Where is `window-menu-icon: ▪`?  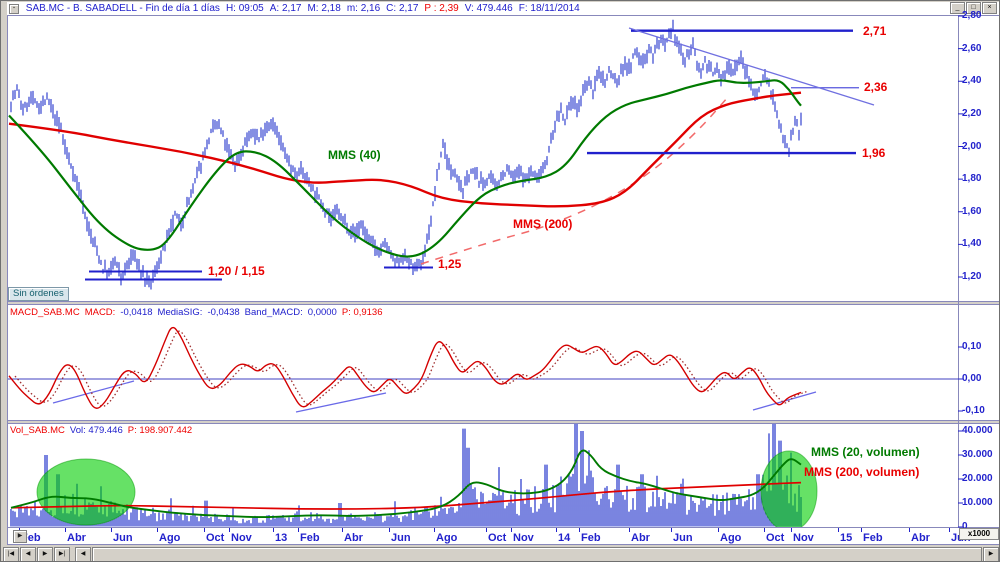 window-menu-icon: ▪ is located at coordinates (14, 9).